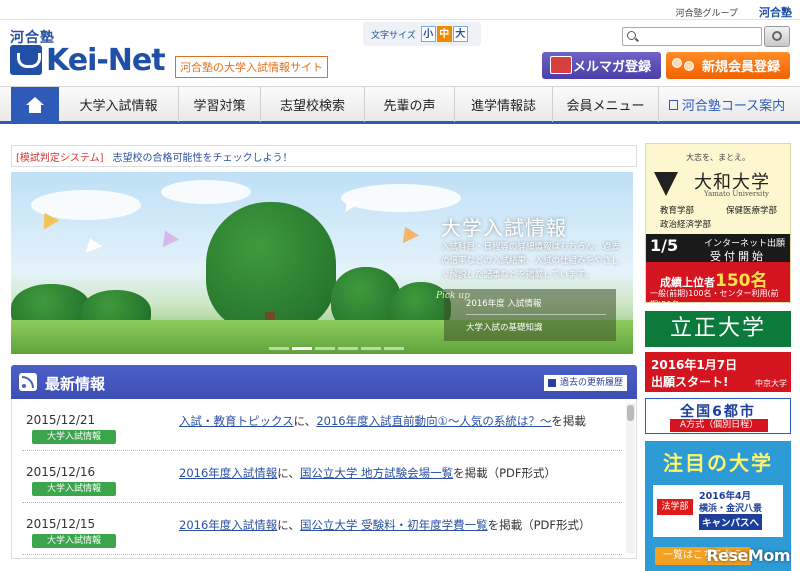  I want to click on home-icon, so click(35, 104).